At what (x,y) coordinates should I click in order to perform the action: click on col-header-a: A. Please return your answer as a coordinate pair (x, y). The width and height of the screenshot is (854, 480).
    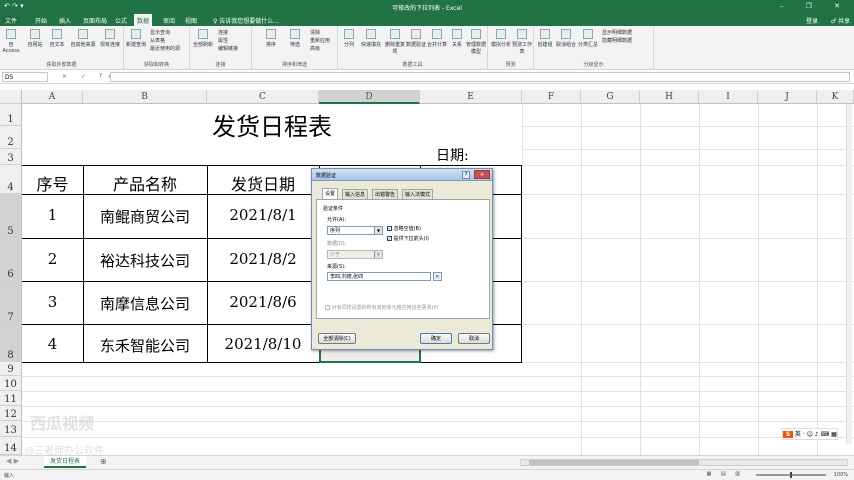
    Looking at the image, I should click on (52, 97).